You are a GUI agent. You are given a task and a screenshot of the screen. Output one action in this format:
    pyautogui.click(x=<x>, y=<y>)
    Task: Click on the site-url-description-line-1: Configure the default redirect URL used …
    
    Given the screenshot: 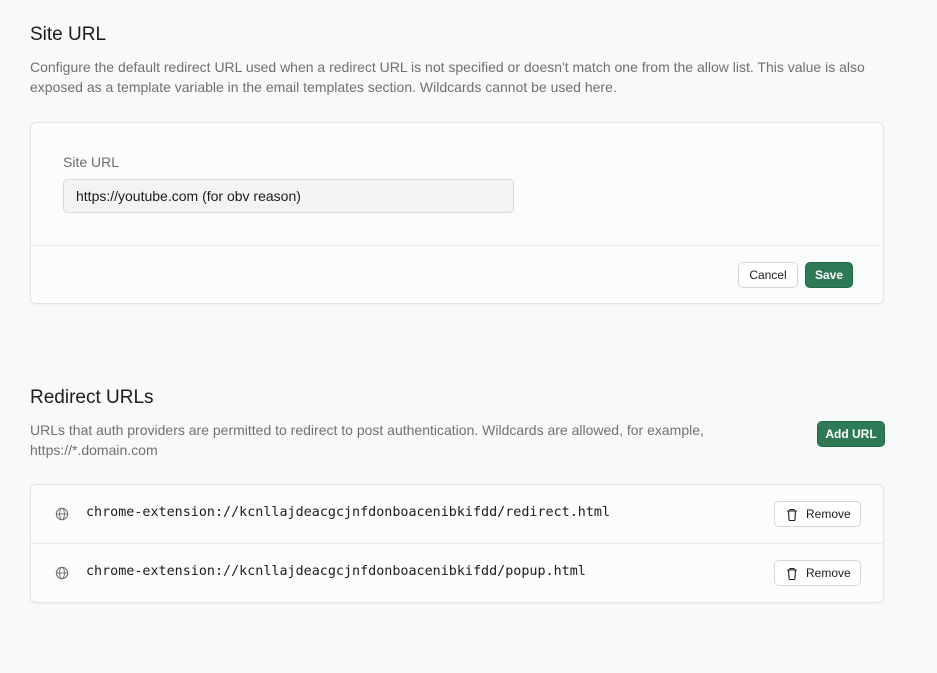 What is the action you would take?
    pyautogui.click(x=447, y=67)
    